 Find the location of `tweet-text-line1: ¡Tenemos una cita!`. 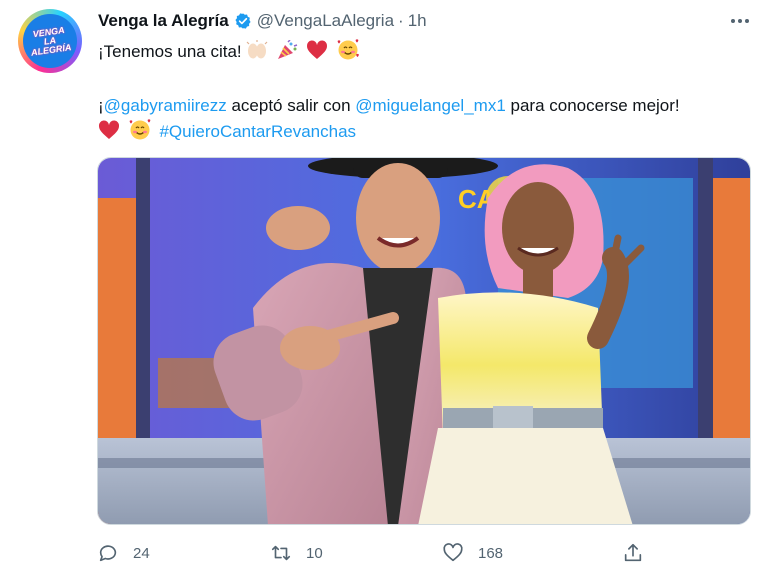

tweet-text-line1: ¡Tenemos una cita! is located at coordinates (230, 50).